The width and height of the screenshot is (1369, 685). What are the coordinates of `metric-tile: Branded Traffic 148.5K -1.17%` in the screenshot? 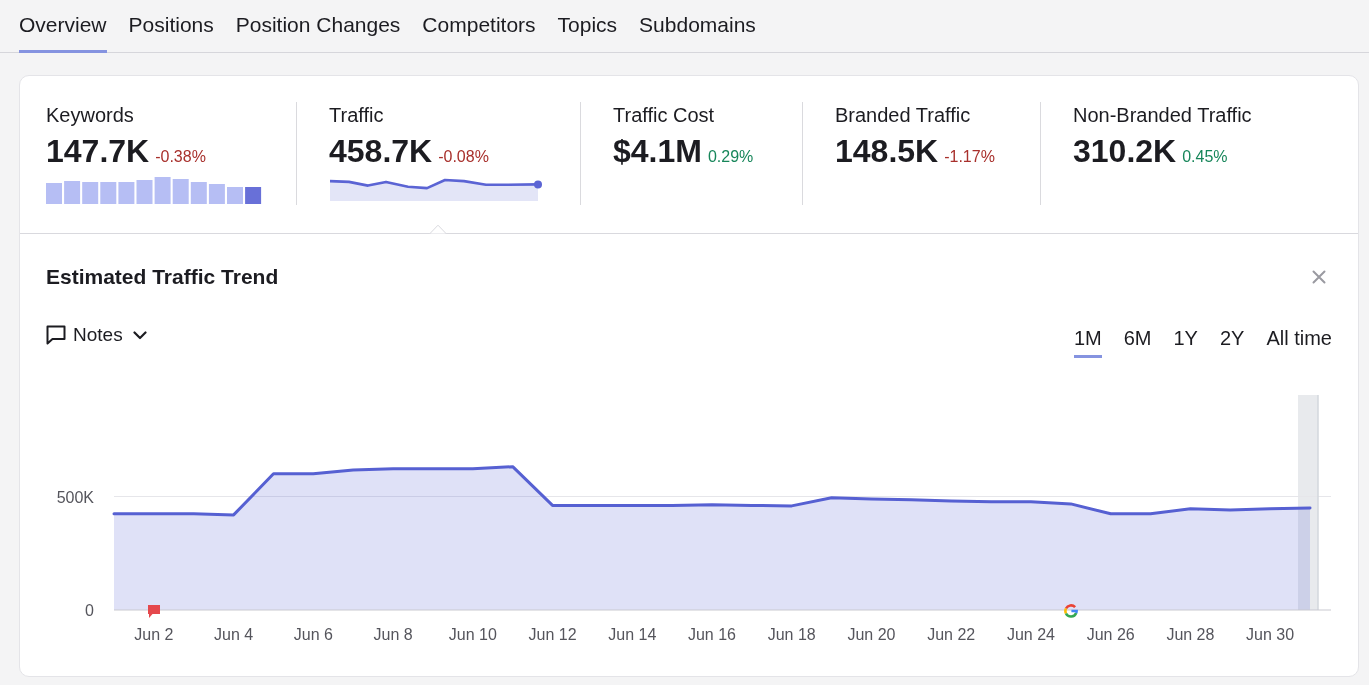 It's located at (921, 154).